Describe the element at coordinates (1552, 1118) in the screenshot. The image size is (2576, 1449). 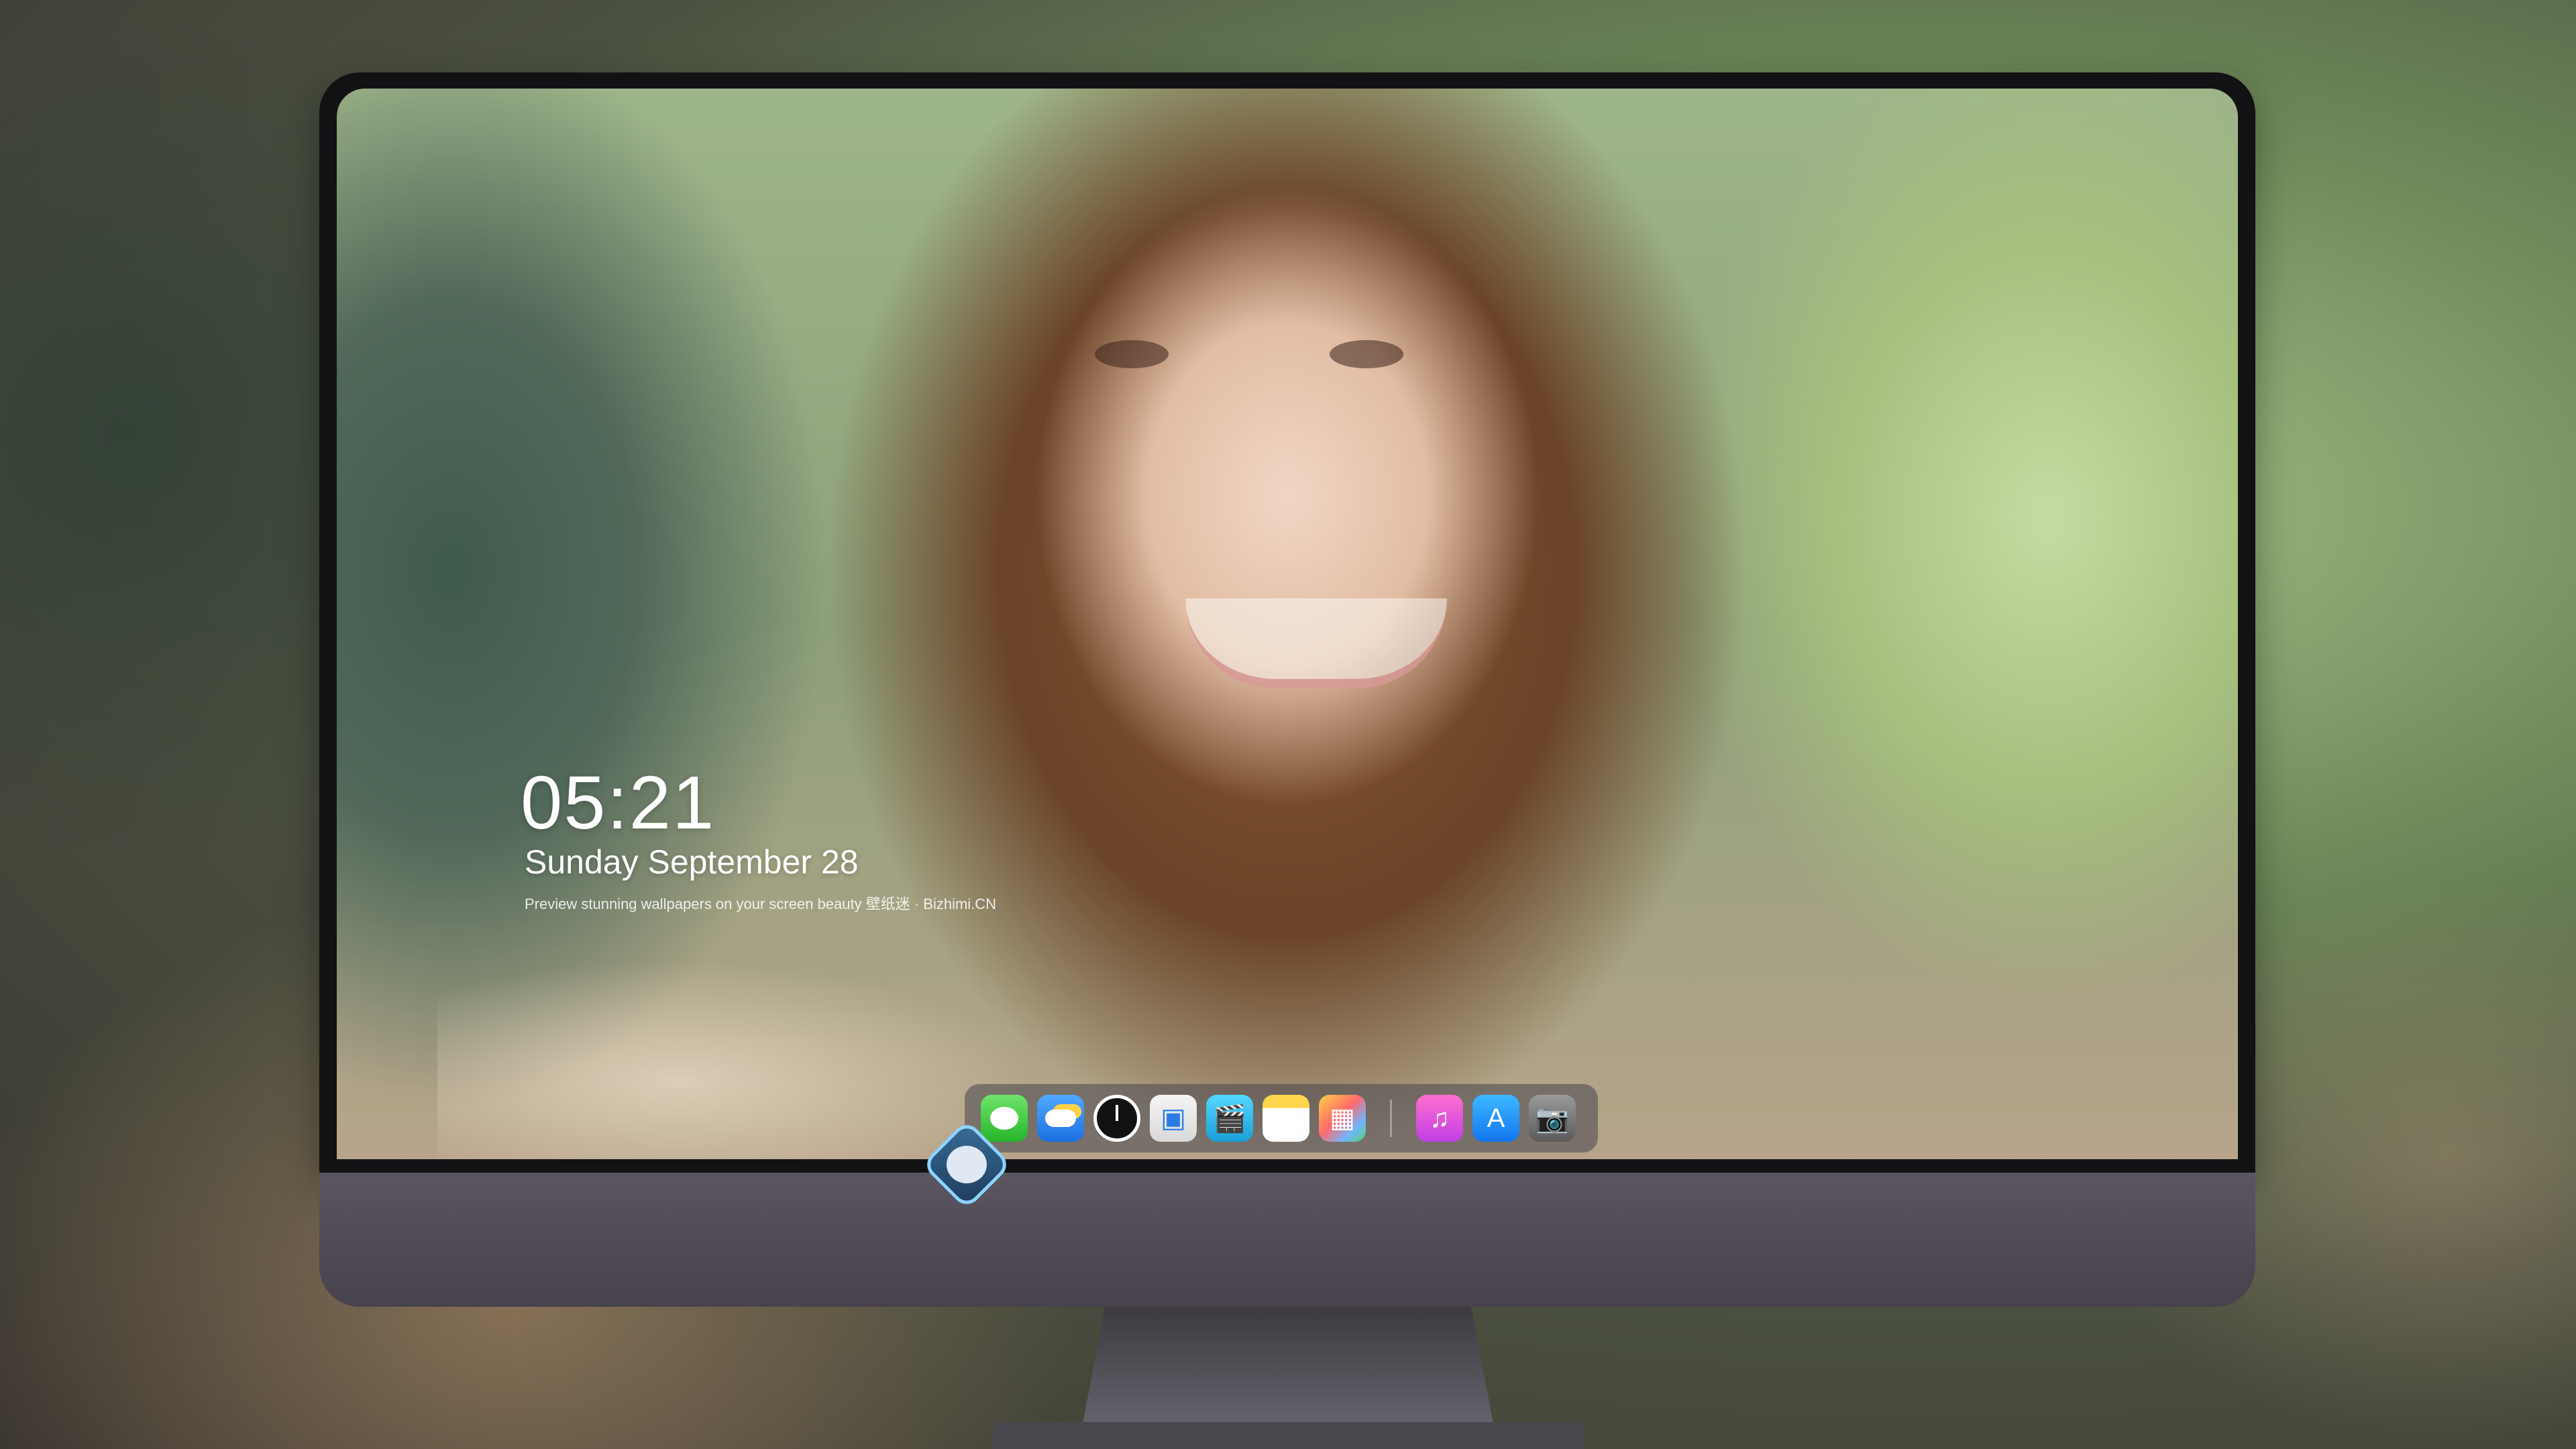
I see `camera-icon: 📷` at that location.